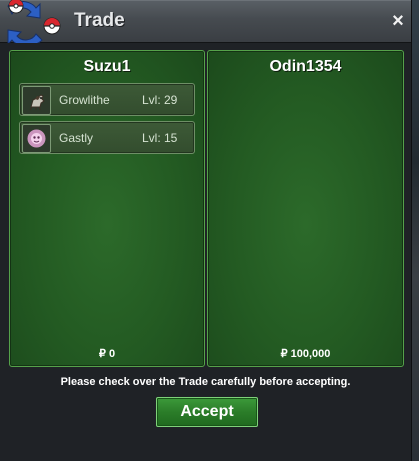  I want to click on trade-arrows-icon, so click(34, 23).